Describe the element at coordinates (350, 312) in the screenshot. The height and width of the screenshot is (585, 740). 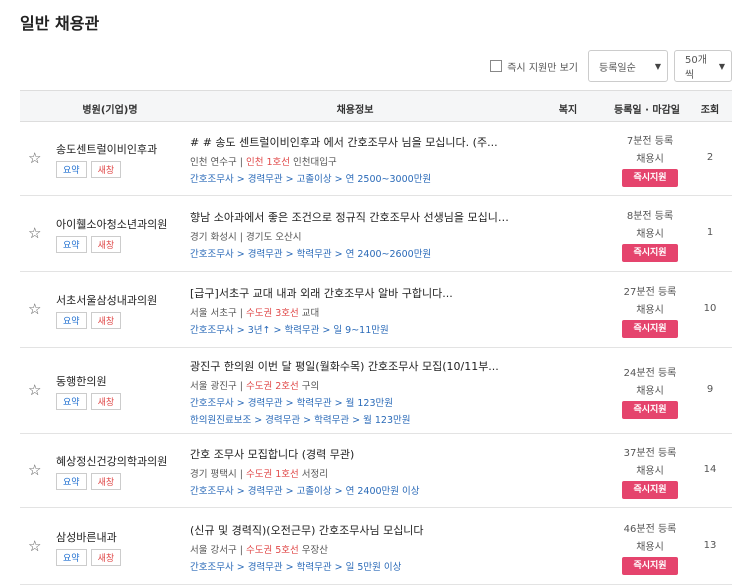
I see `job-location: 서울 서초구 | 수도권 3호선 교대` at that location.